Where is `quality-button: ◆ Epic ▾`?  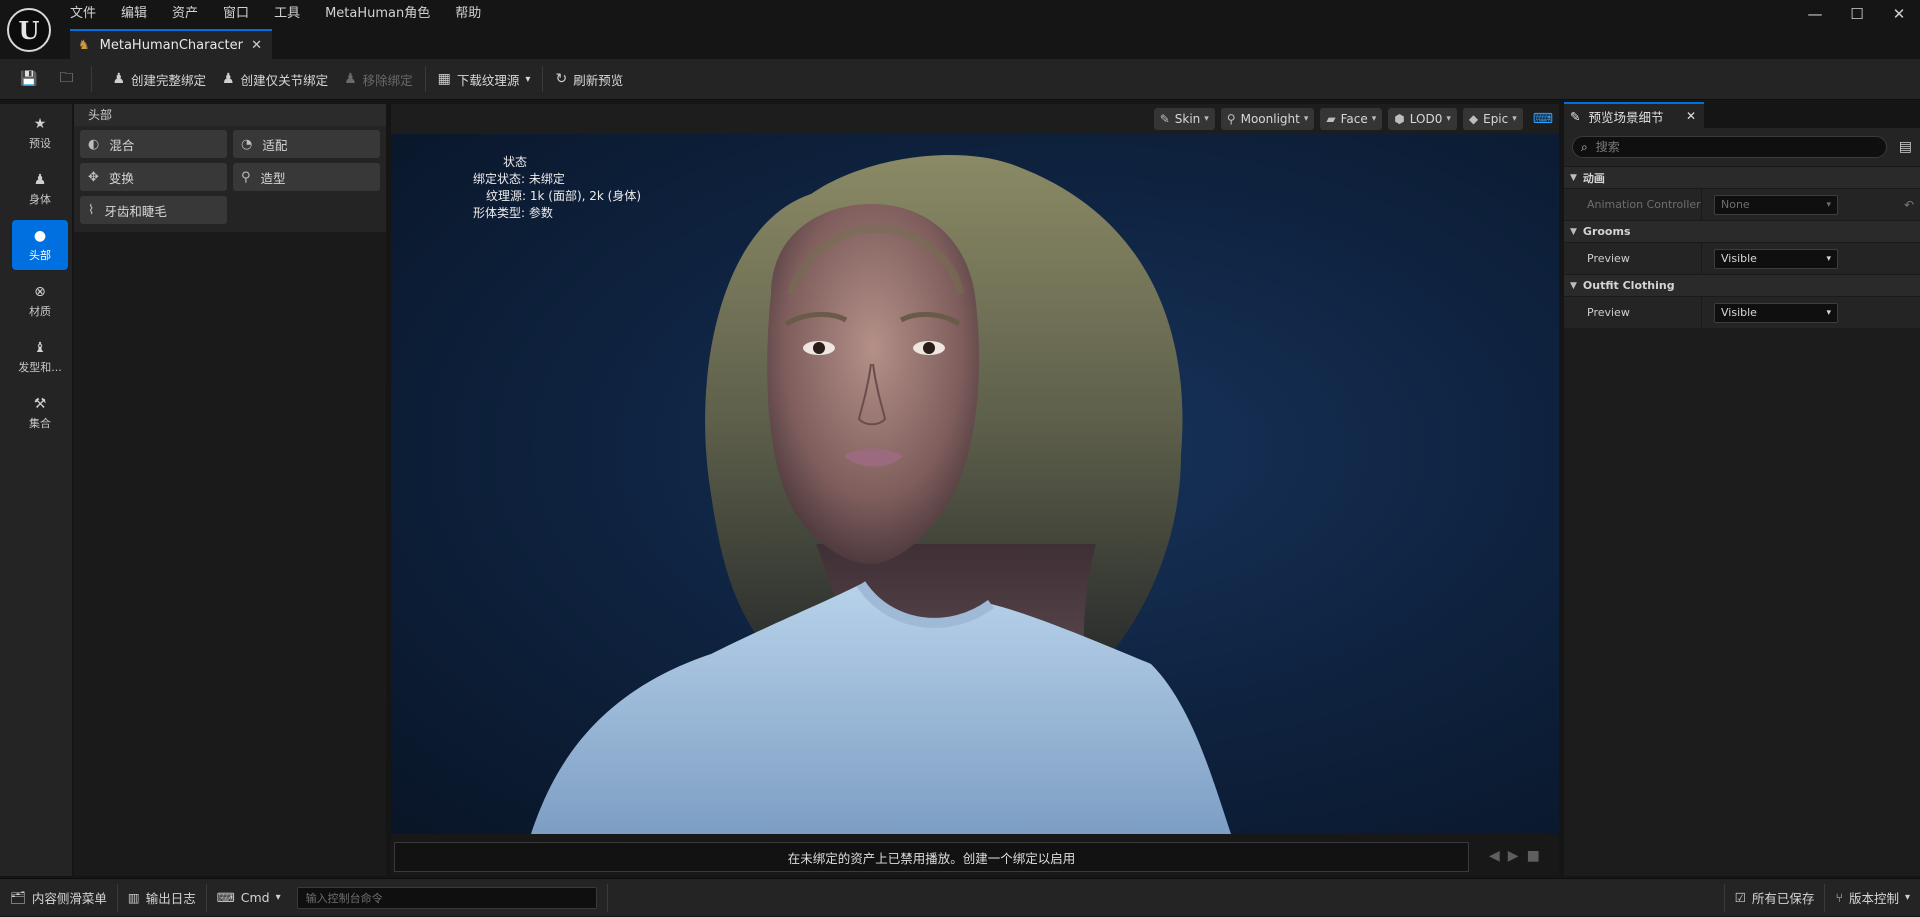
quality-button: ◆ Epic ▾ is located at coordinates (1492, 119).